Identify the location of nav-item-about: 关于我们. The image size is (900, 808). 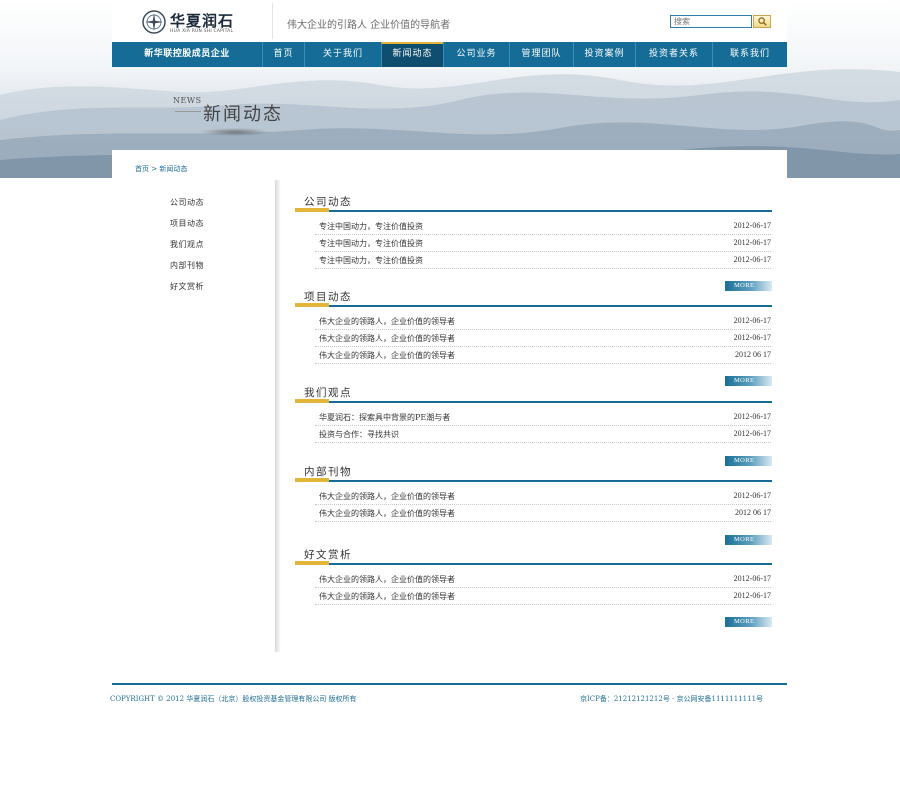
(342, 54).